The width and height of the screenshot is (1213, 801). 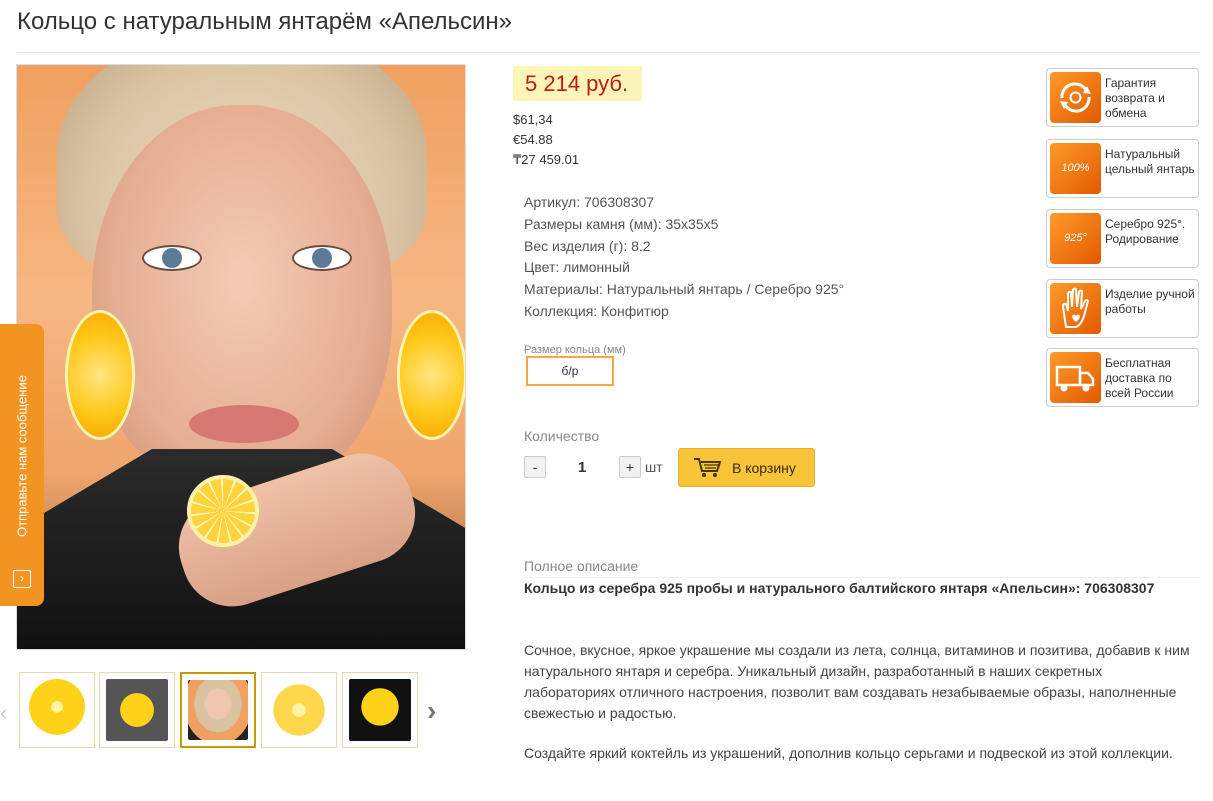 I want to click on quantity-unit: шт, so click(x=654, y=467).